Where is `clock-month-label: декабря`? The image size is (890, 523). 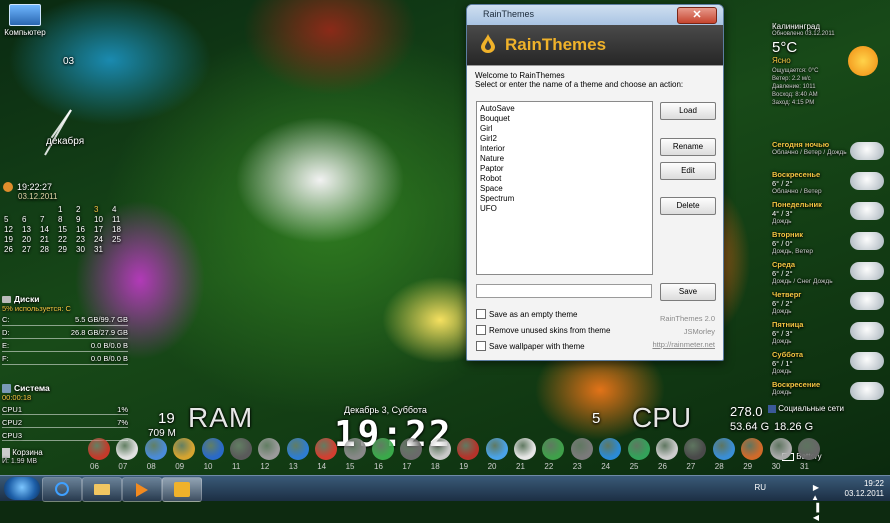 clock-month-label: декабря is located at coordinates (65, 141).